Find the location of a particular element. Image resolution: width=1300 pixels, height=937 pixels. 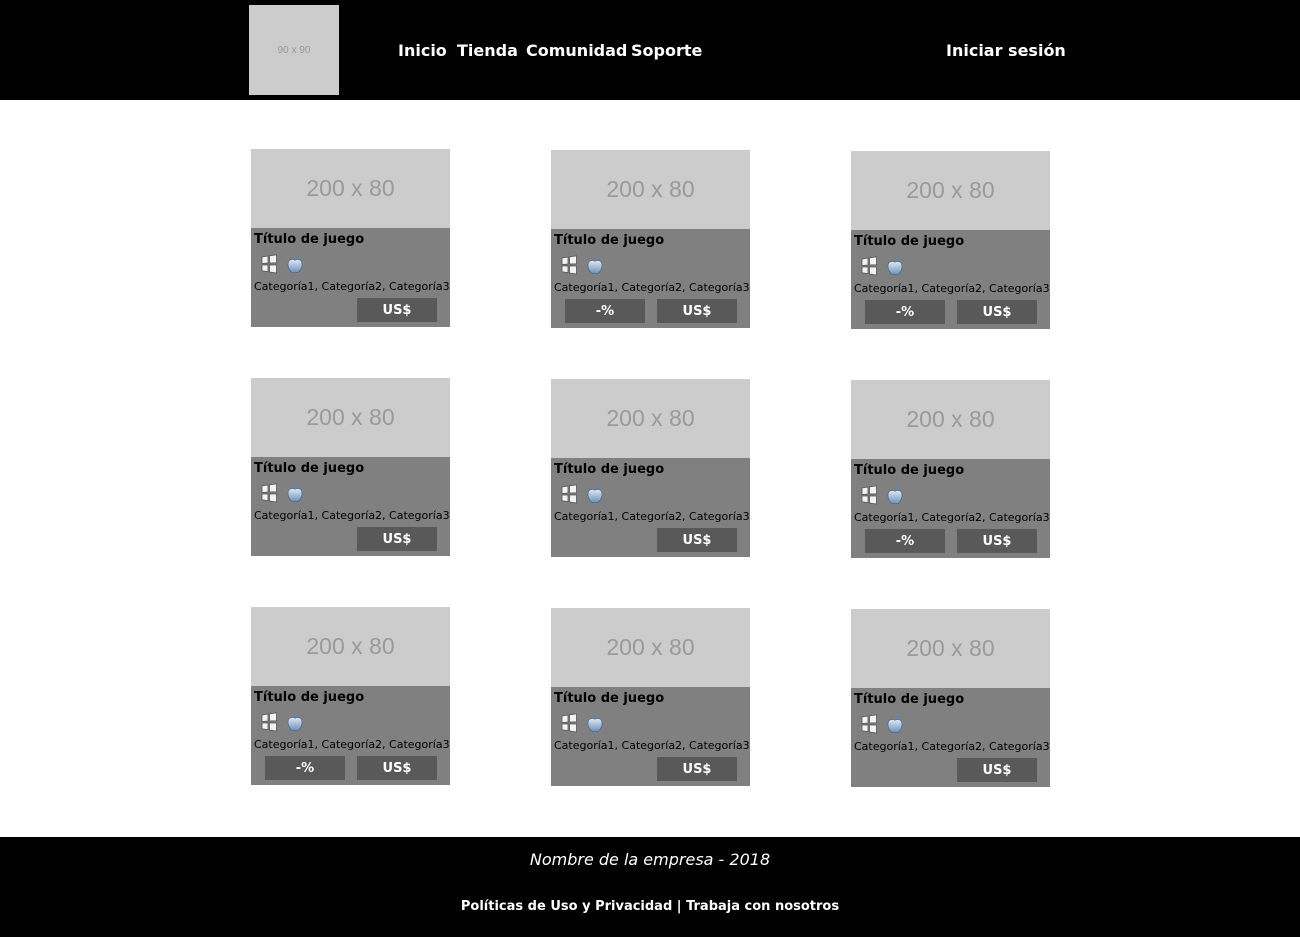

site-logo: 90 x 90 is located at coordinates (294, 50).